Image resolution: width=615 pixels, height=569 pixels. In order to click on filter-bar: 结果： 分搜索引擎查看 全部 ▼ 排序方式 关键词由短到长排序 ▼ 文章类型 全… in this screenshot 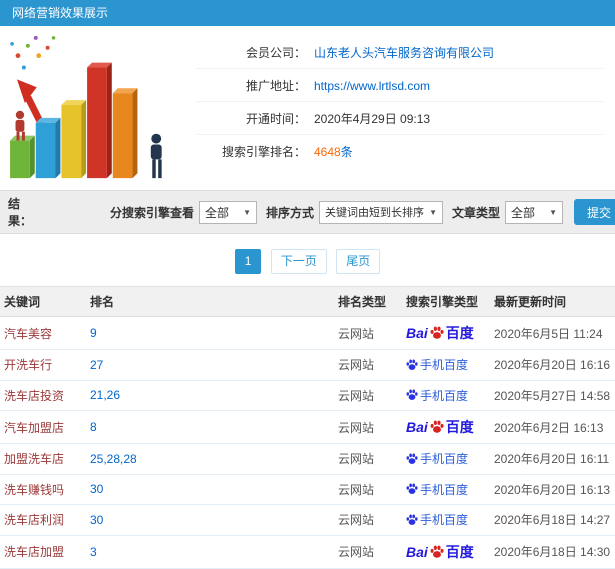, I will do `click(307, 212)`.